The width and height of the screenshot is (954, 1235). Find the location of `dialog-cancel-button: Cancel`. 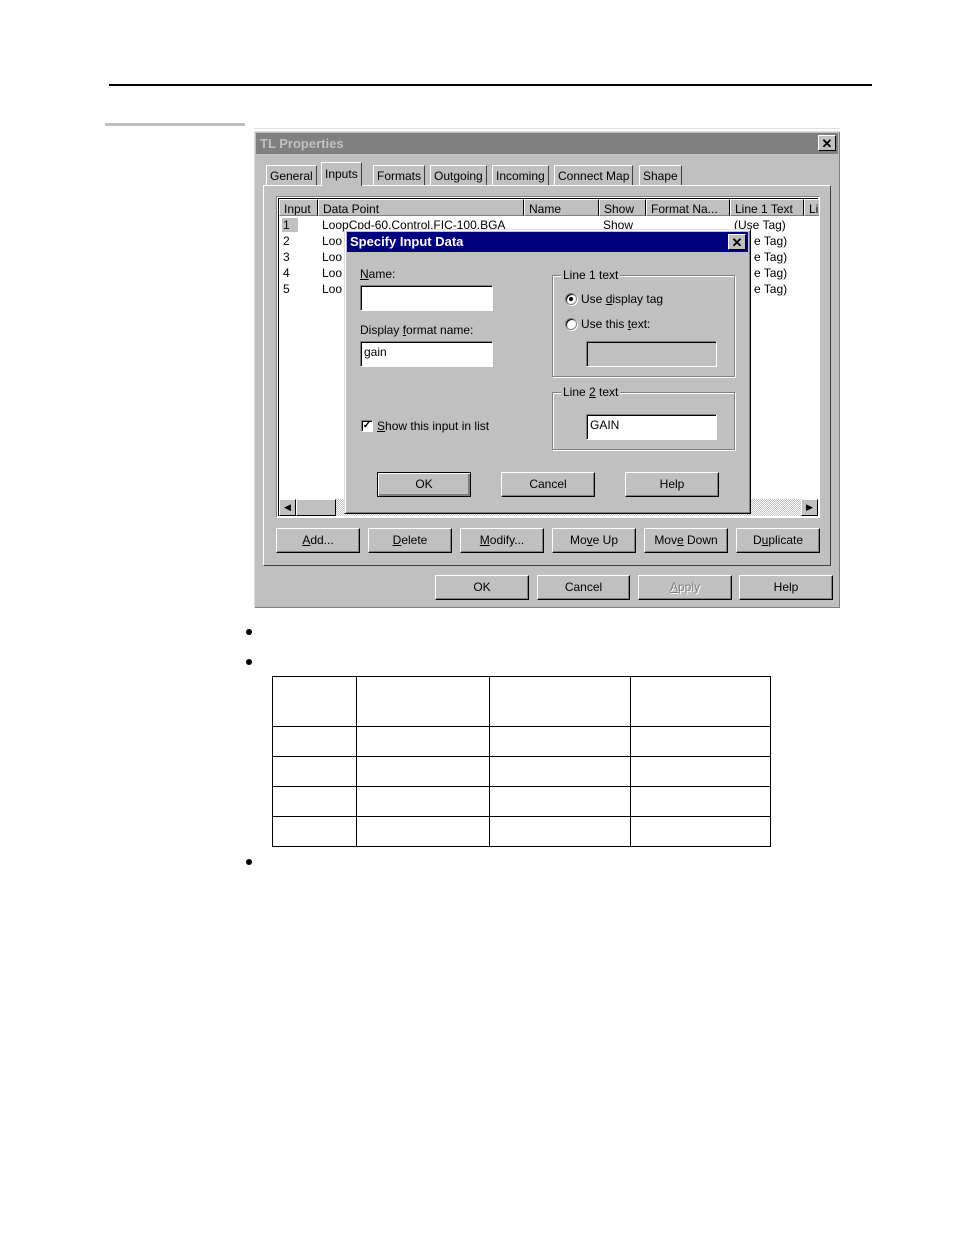

dialog-cancel-button: Cancel is located at coordinates (548, 484).